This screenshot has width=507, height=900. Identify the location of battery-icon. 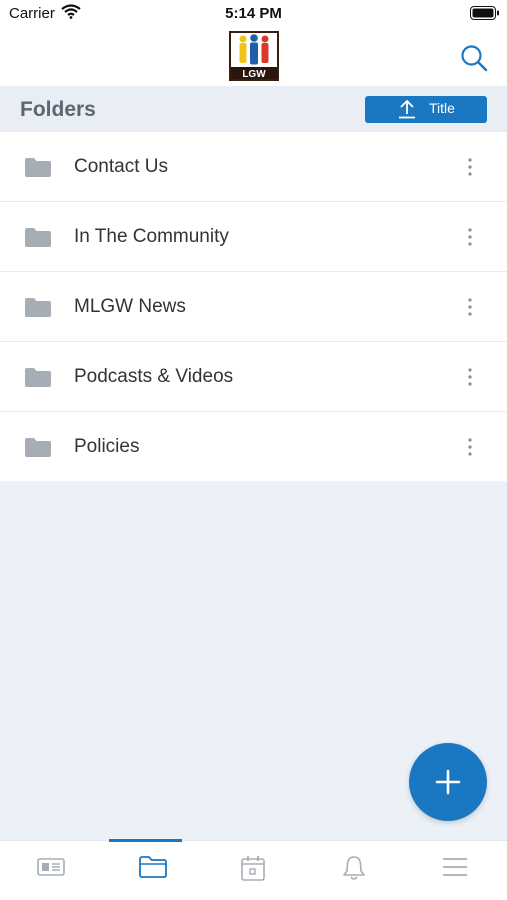
(485, 15).